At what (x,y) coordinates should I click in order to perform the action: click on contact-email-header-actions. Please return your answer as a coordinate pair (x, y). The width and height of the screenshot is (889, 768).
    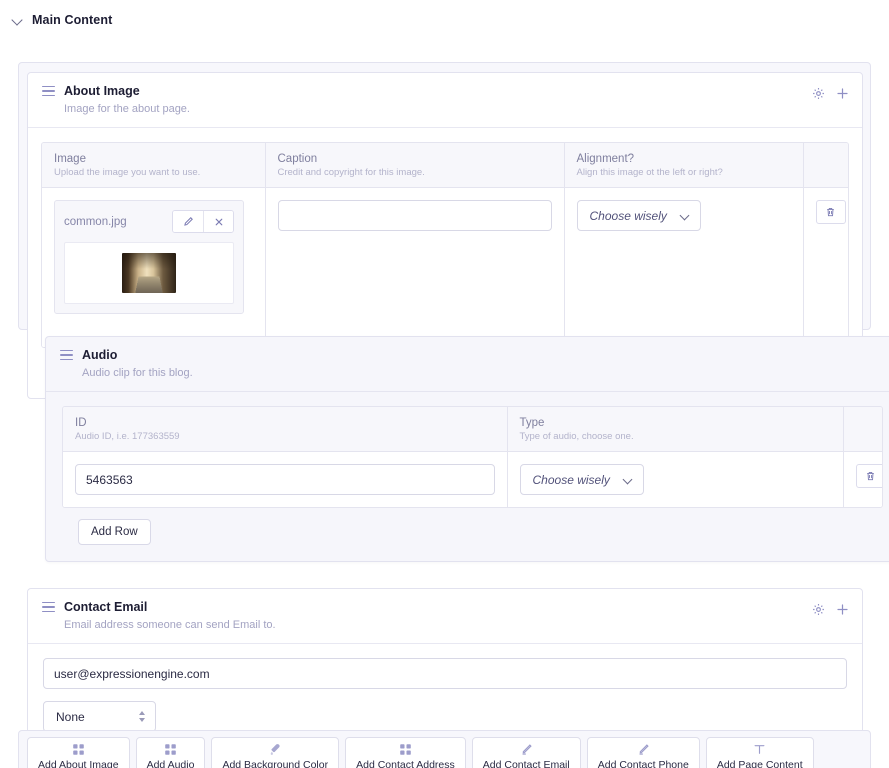
    Looking at the image, I should click on (830, 609).